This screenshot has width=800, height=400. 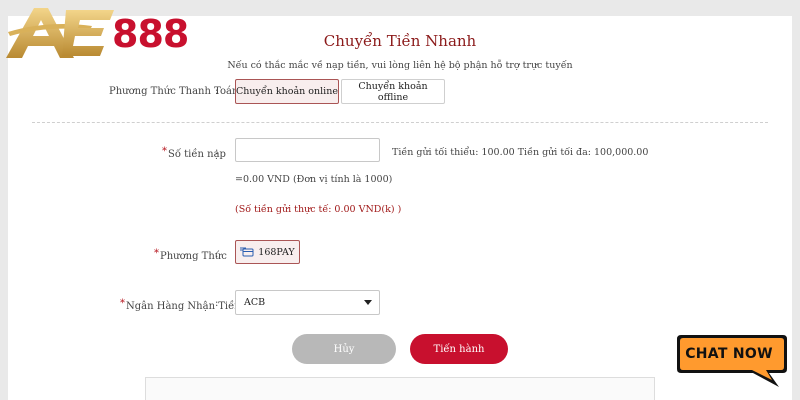 What do you see at coordinates (400, 41) in the screenshot?
I see `page-title: Chuyển Tiền Nhanh` at bounding box center [400, 41].